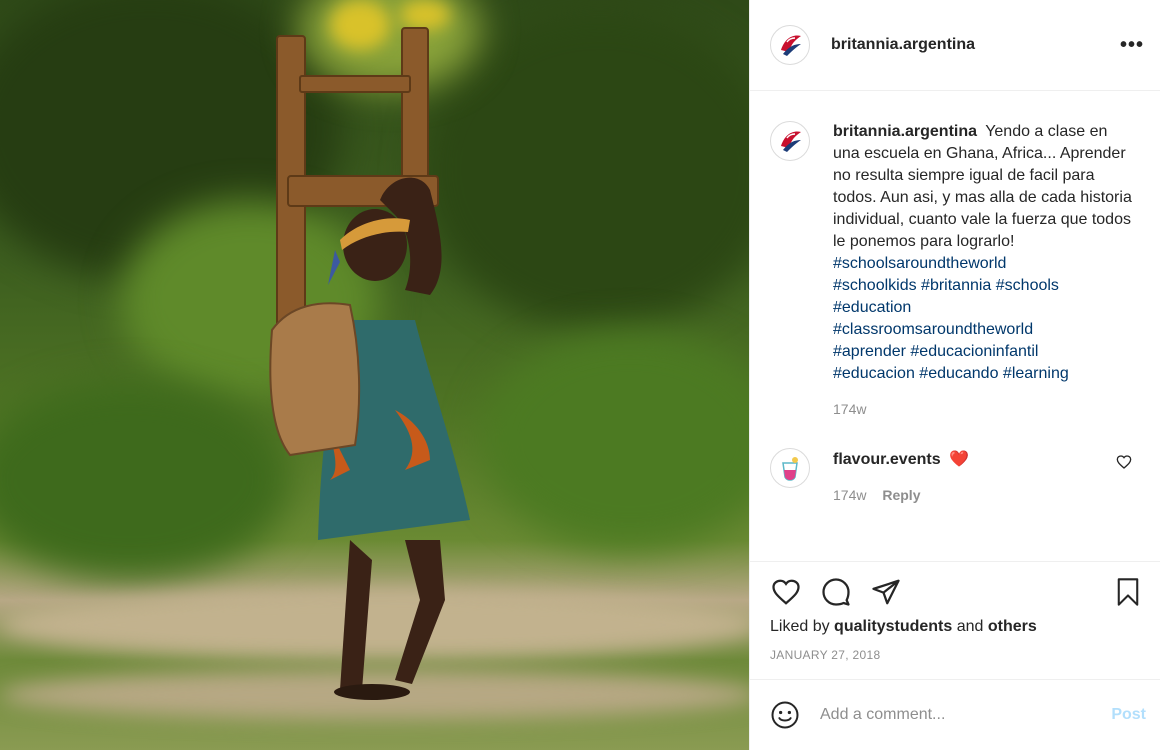 This screenshot has height=750, width=1160. I want to click on share-send-icon, so click(886, 592).